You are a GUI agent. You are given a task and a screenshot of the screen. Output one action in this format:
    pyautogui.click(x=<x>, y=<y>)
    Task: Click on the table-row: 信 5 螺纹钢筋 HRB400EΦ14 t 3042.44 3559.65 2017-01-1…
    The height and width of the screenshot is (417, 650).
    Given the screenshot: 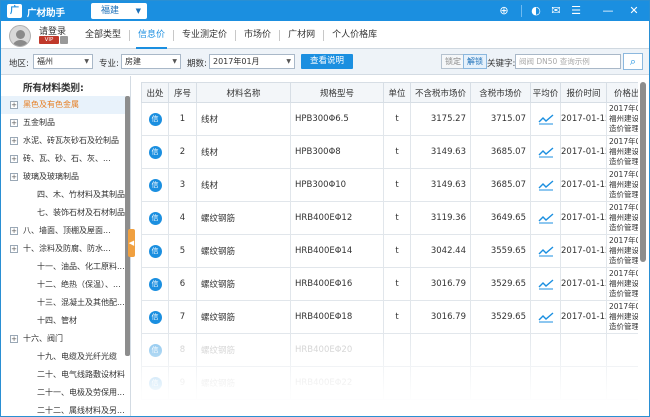 What is the action you would take?
    pyautogui.click(x=389, y=251)
    